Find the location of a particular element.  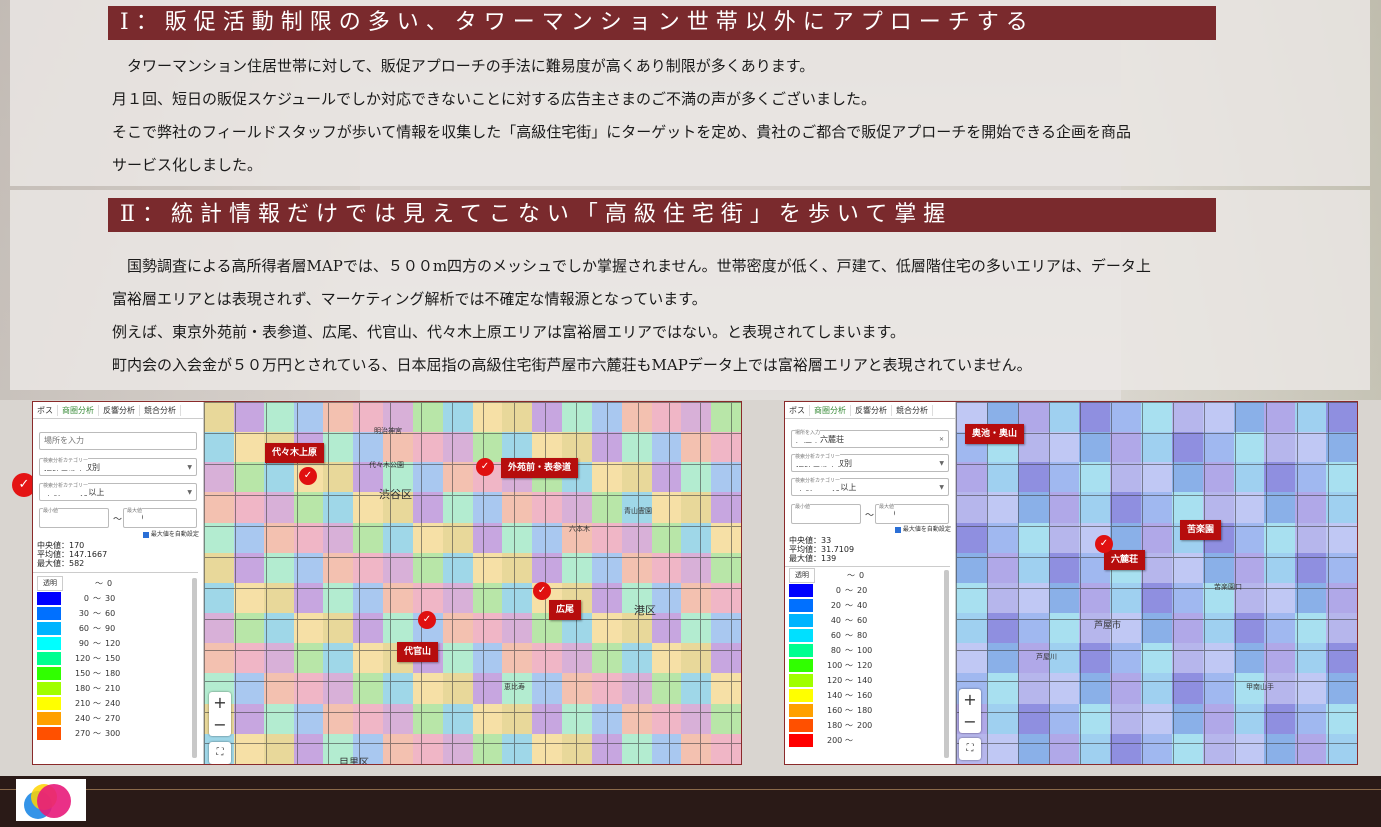

legend-row: 90 ～ 120 is located at coordinates (83, 643).